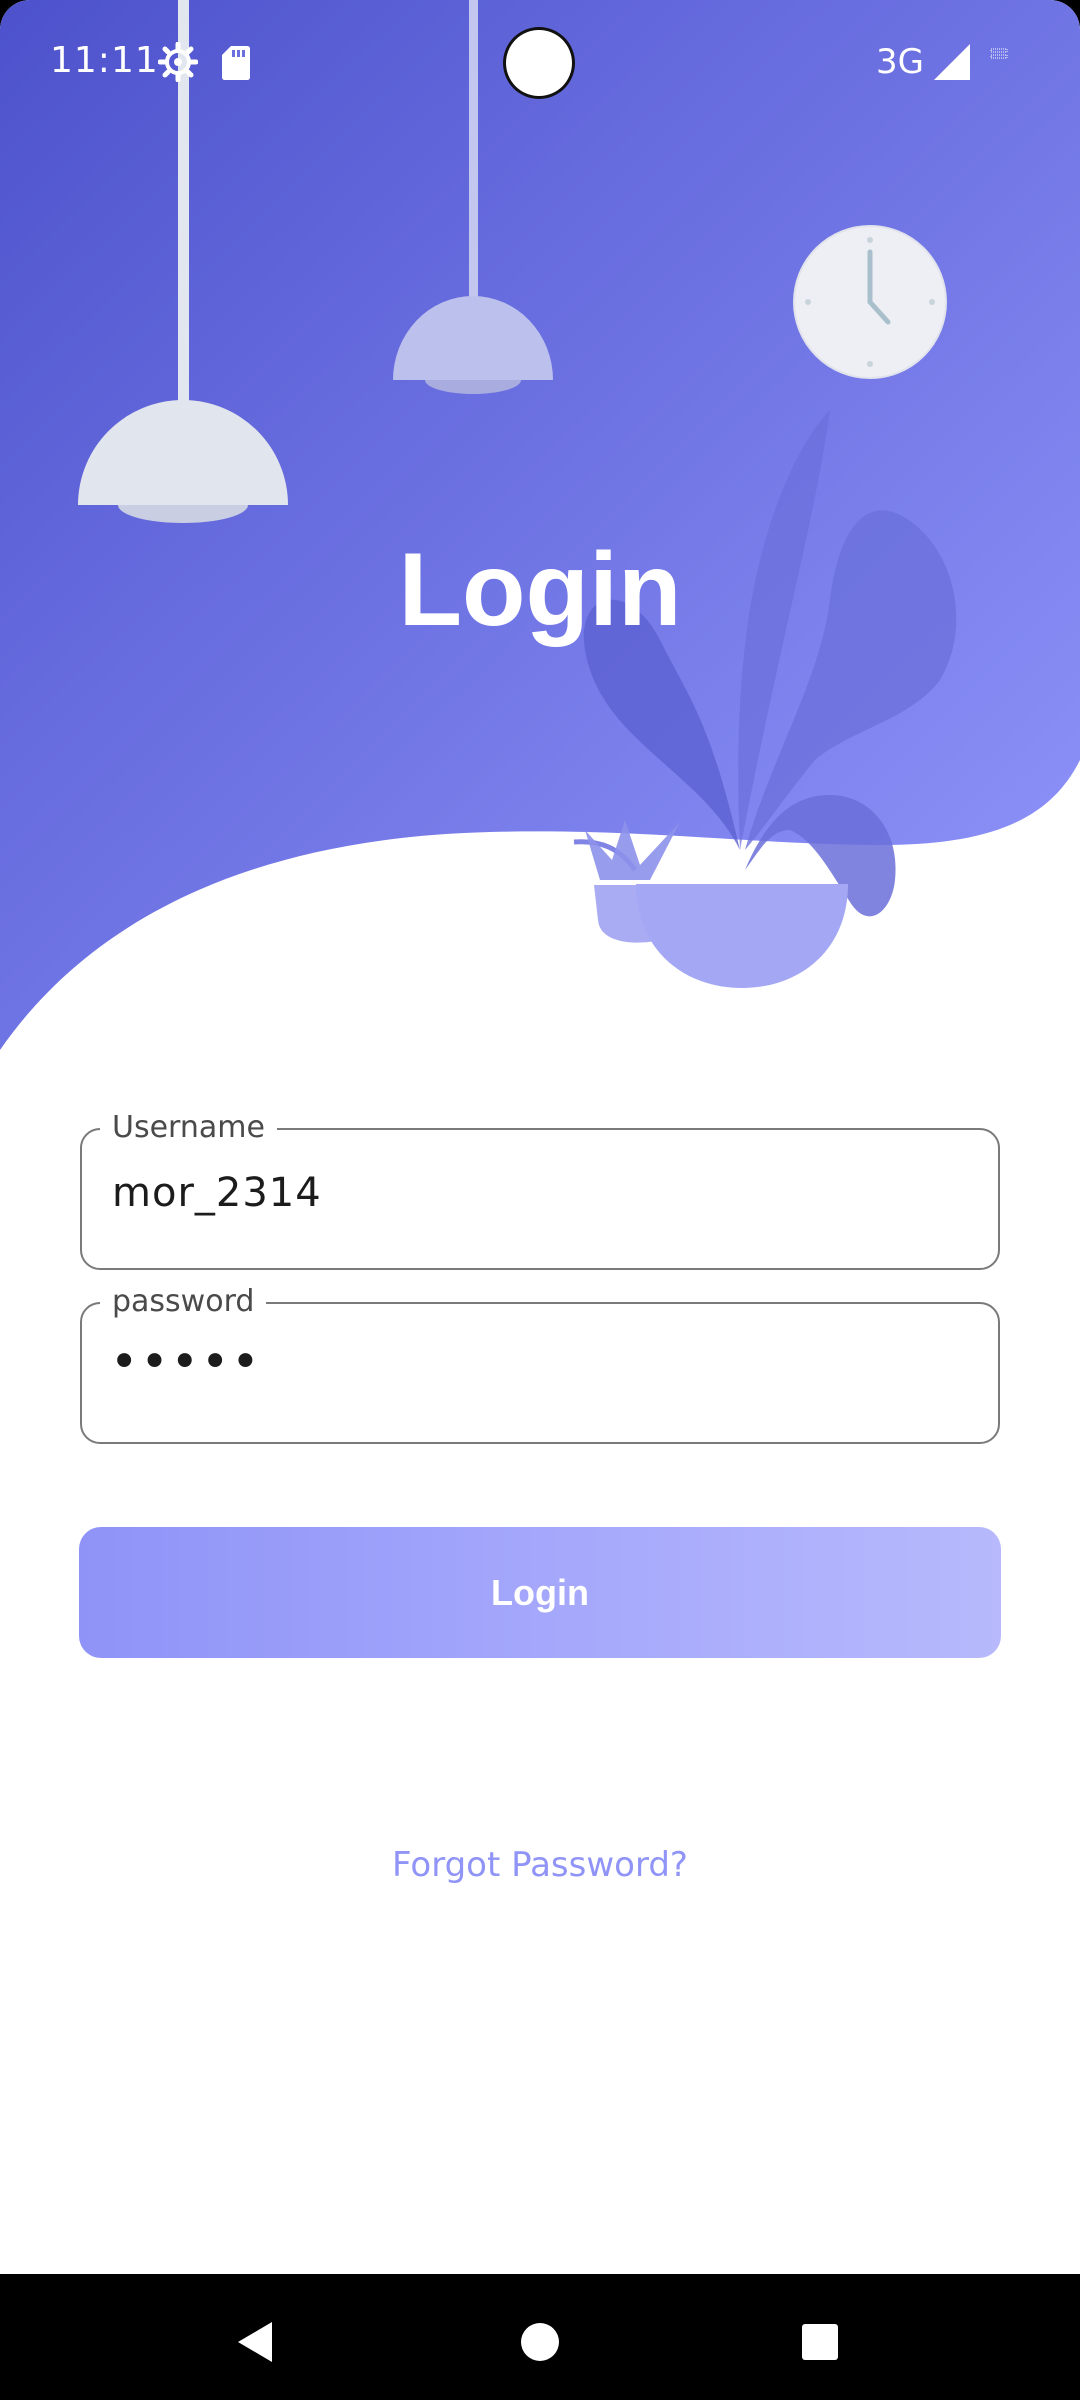  I want to click on gear-icon, so click(178, 62).